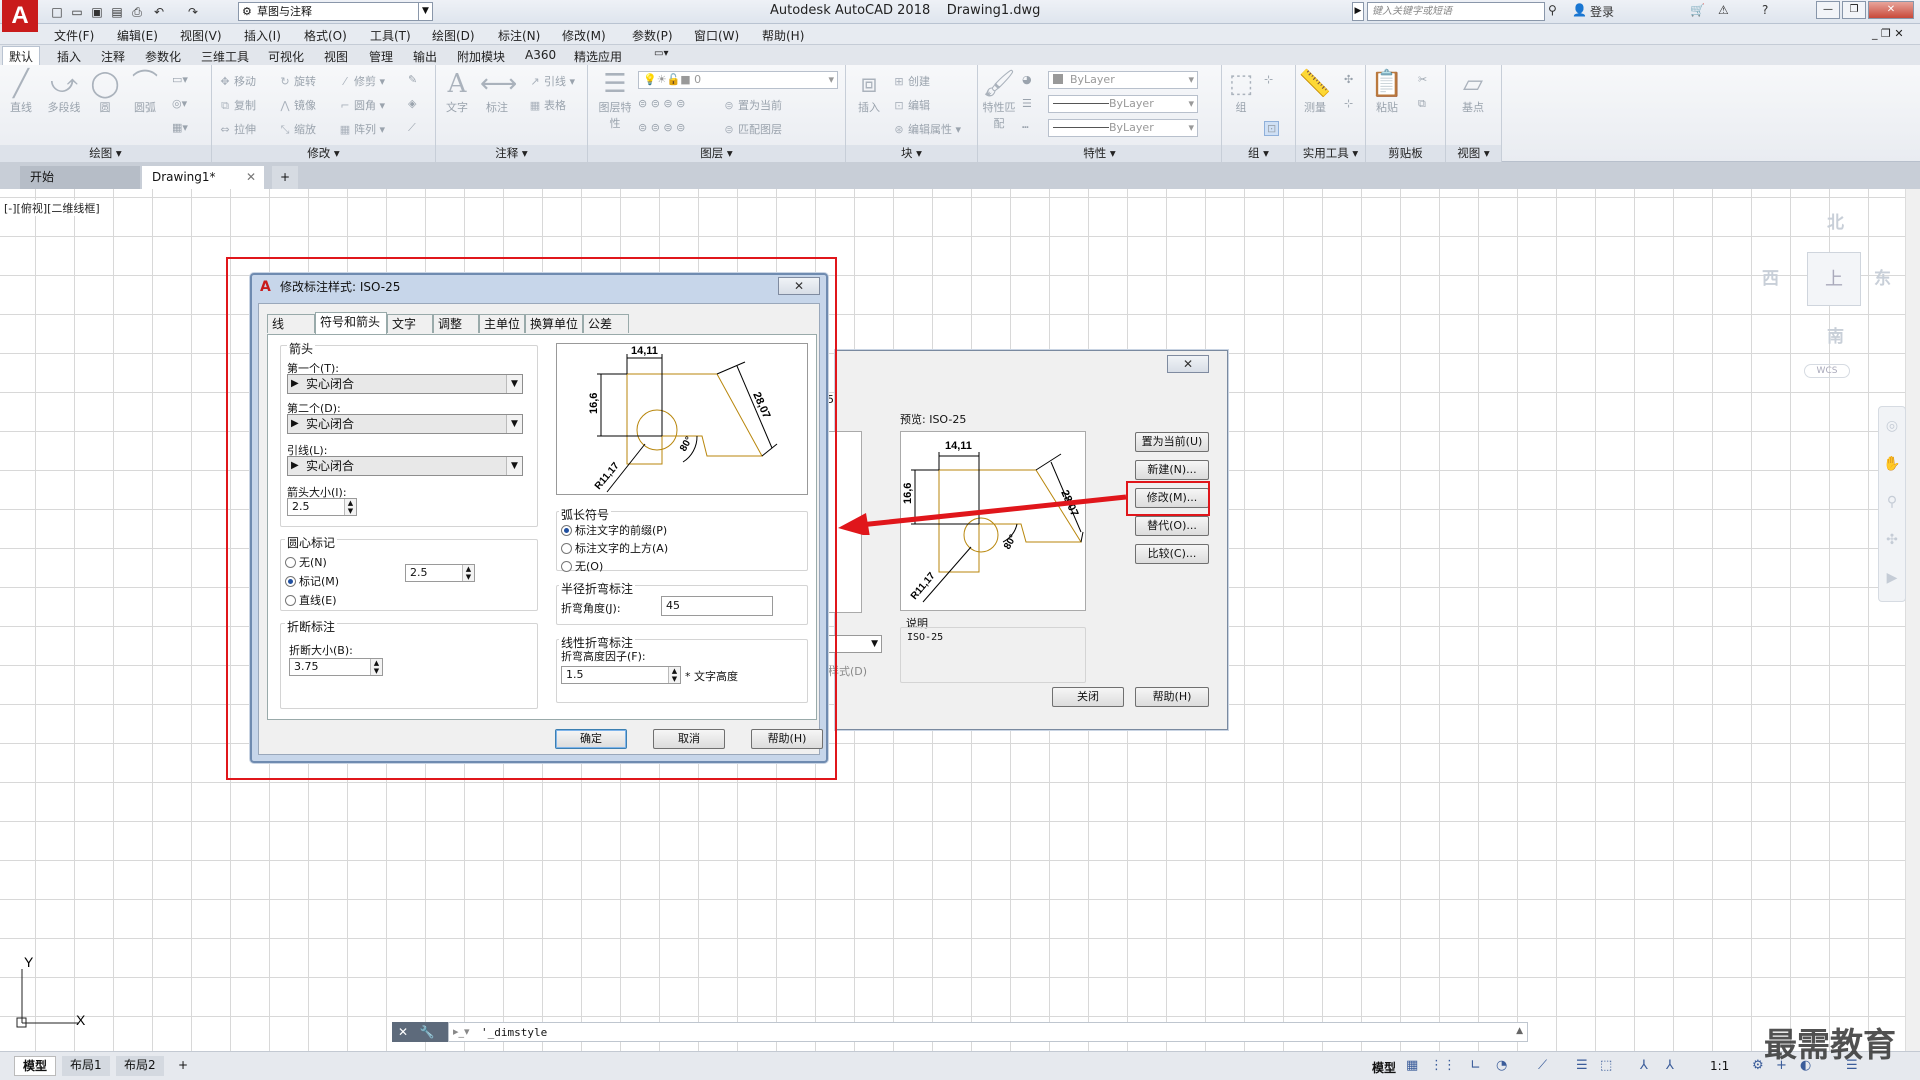 This screenshot has width=1920, height=1080. I want to click on panel-utilities-title: 实用工具 ▾, so click(1330, 153).